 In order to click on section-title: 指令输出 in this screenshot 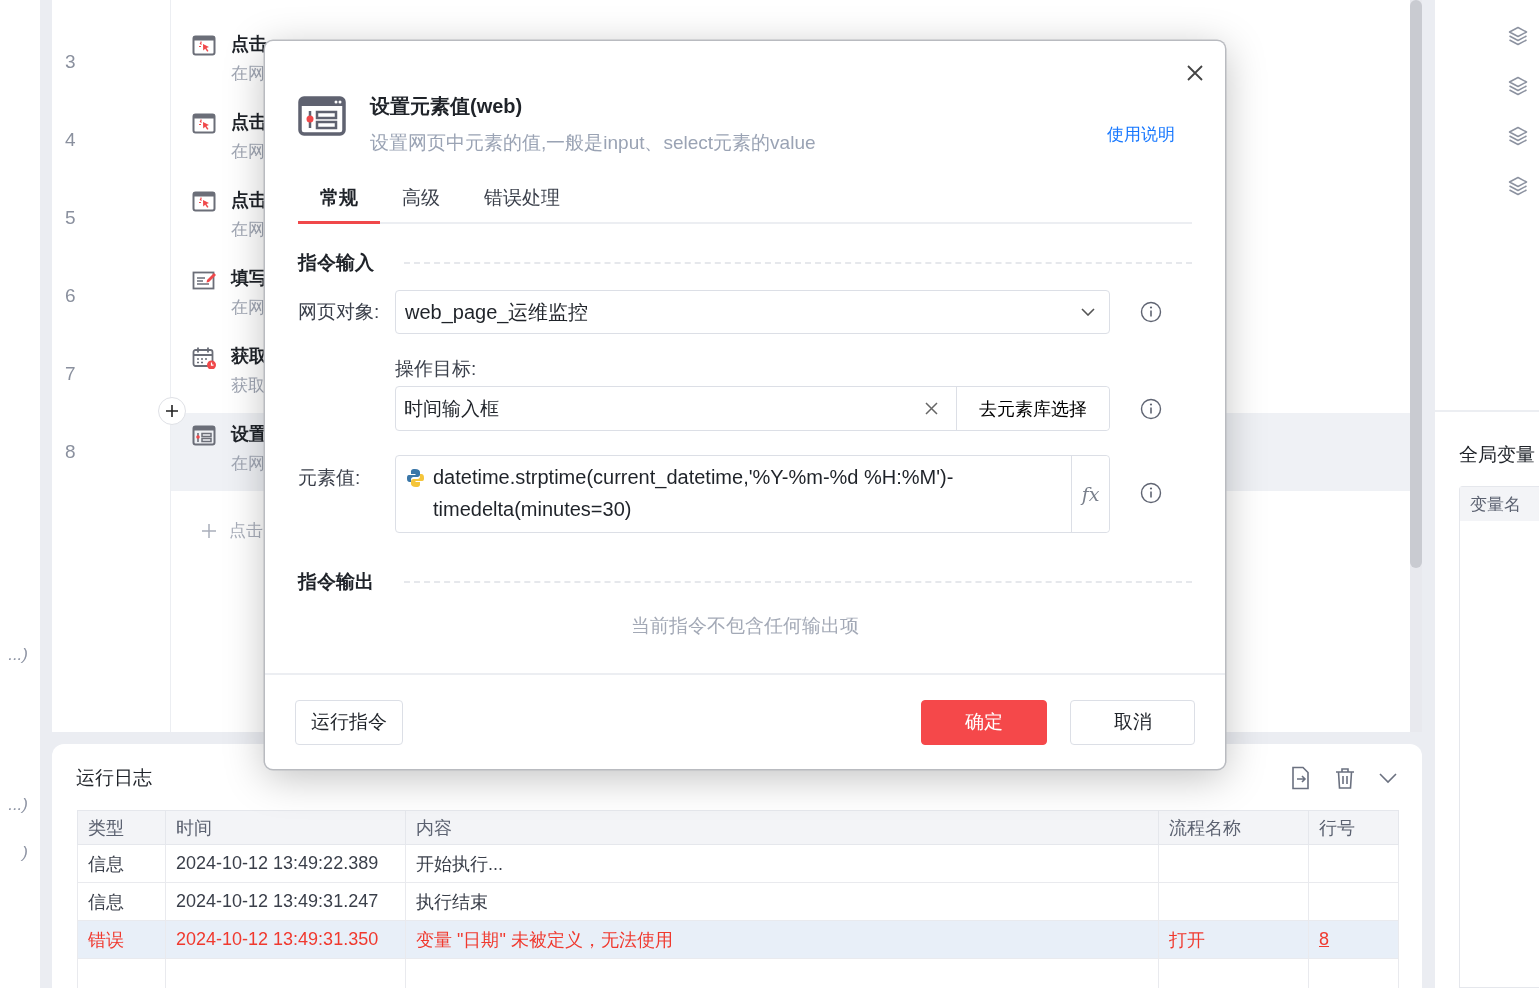, I will do `click(336, 582)`.